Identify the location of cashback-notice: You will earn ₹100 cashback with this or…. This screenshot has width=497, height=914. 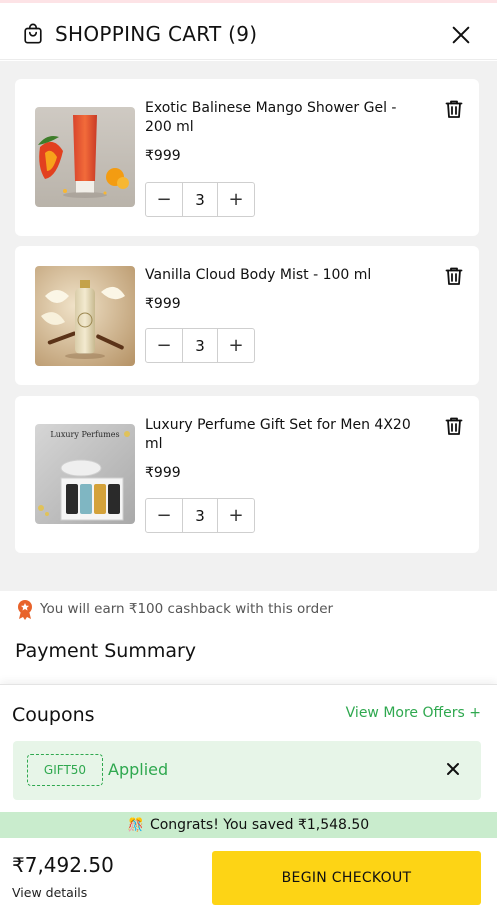
(248, 610).